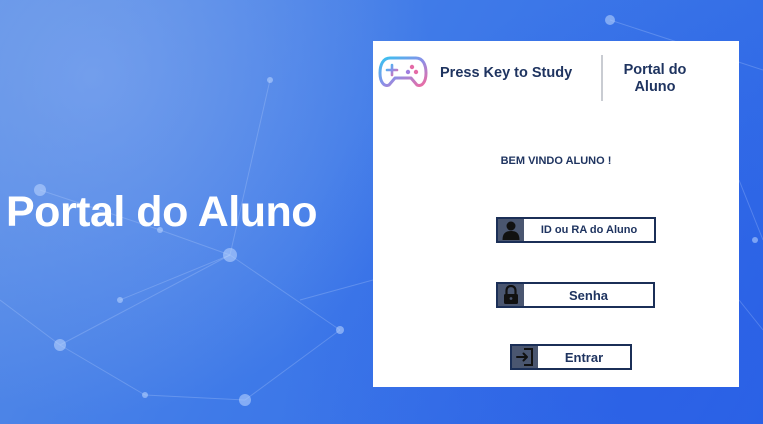  What do you see at coordinates (584, 357) in the screenshot?
I see `enter-button-label: Entrar` at bounding box center [584, 357].